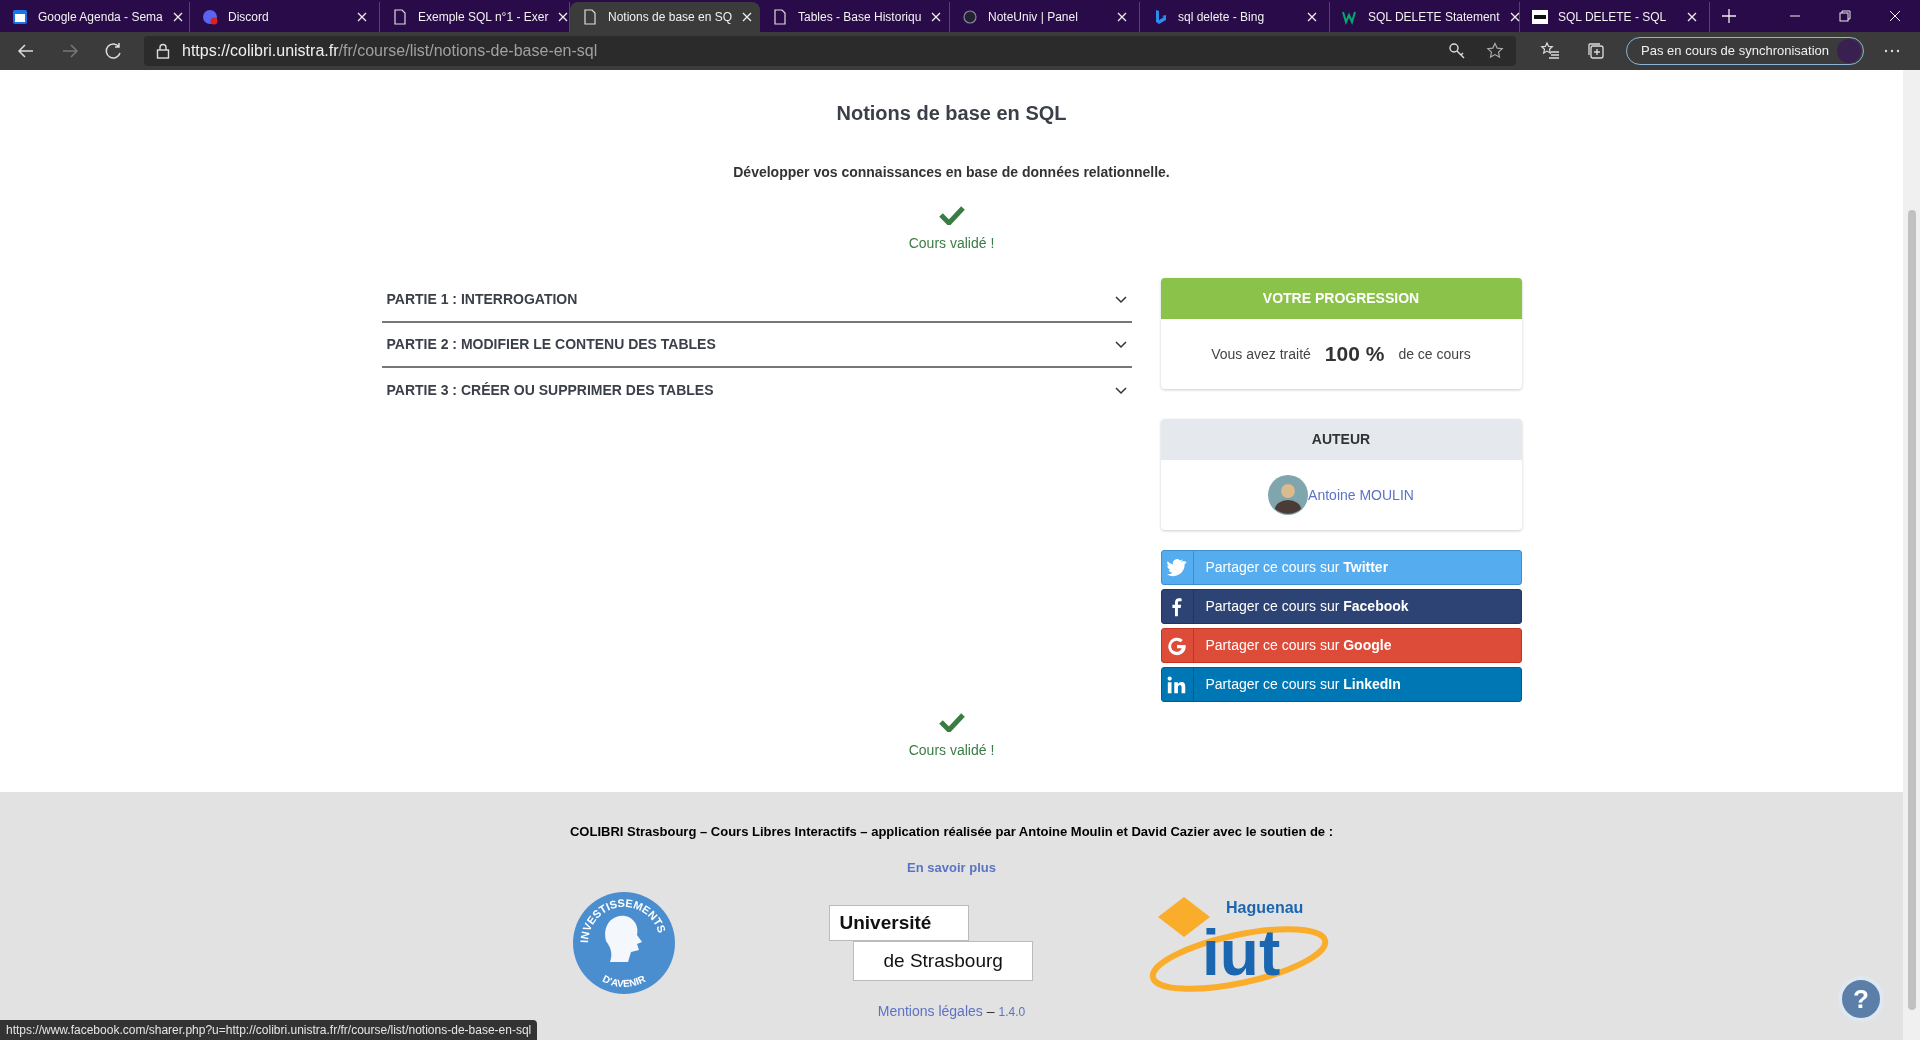  Describe the element at coordinates (1261, 354) in the screenshot. I see `progress-label: Vous avez traité` at that location.